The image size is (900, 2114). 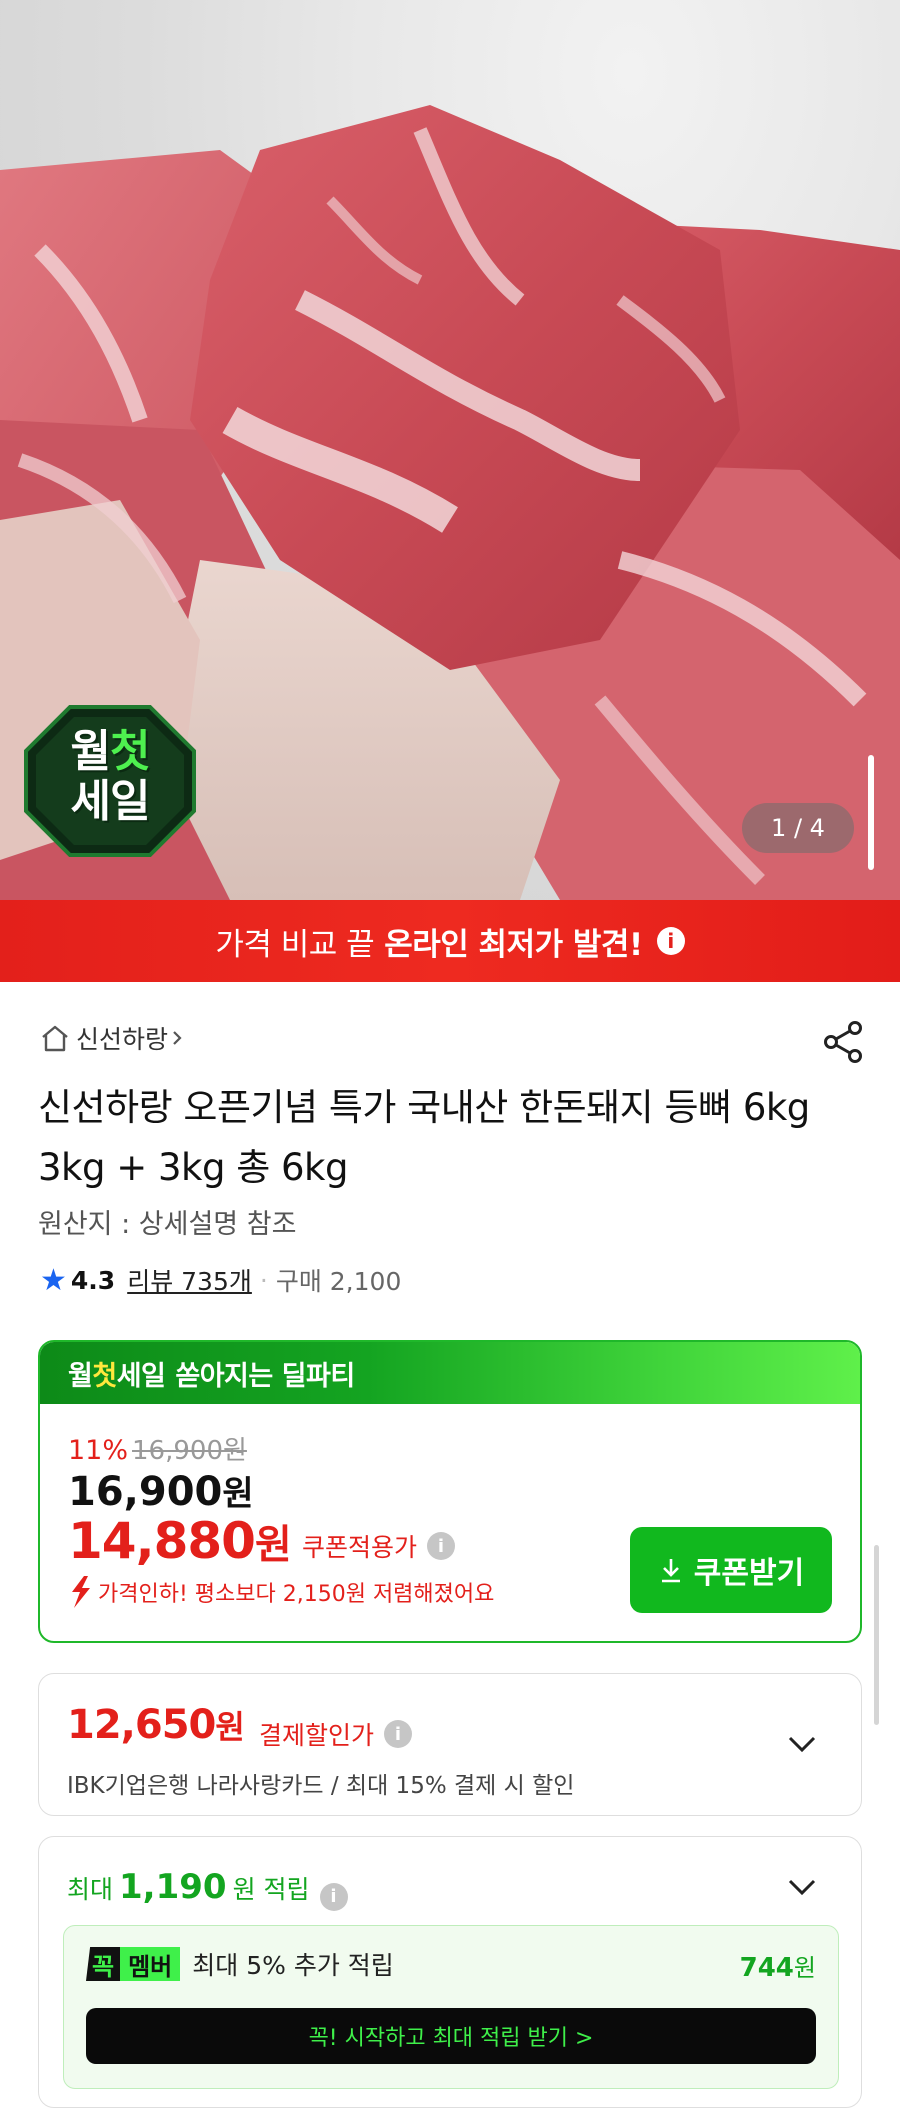 What do you see at coordinates (122, 1039) in the screenshot?
I see `store-name: 신선하랑` at bounding box center [122, 1039].